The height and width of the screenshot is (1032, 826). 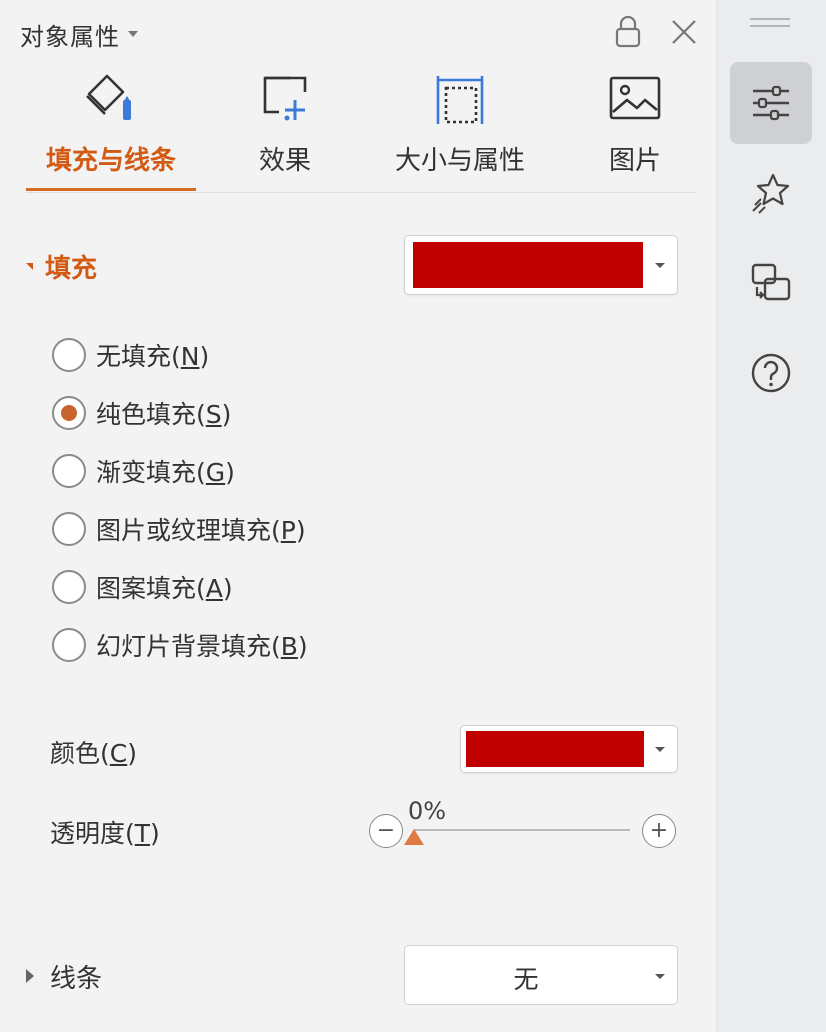 What do you see at coordinates (76, 978) in the screenshot?
I see `line-section-label: 线条` at bounding box center [76, 978].